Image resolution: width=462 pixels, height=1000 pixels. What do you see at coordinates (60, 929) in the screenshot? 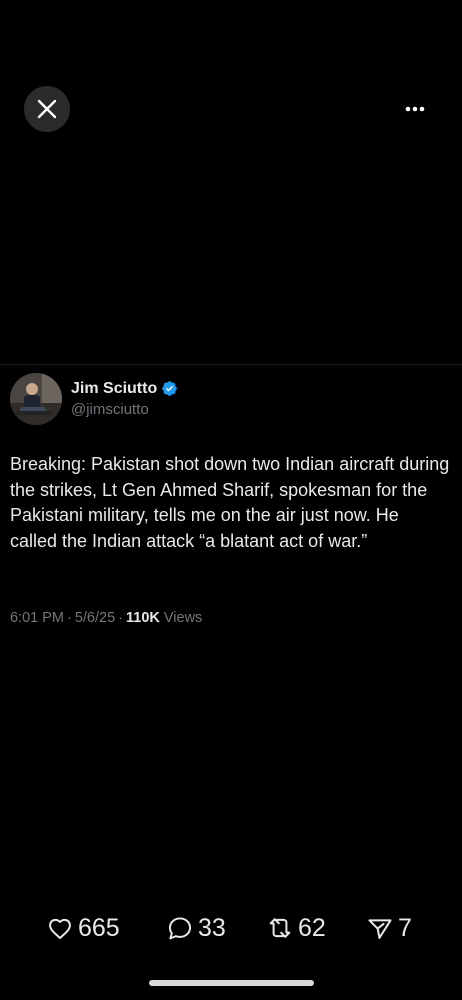
I see `heart-icon` at bounding box center [60, 929].